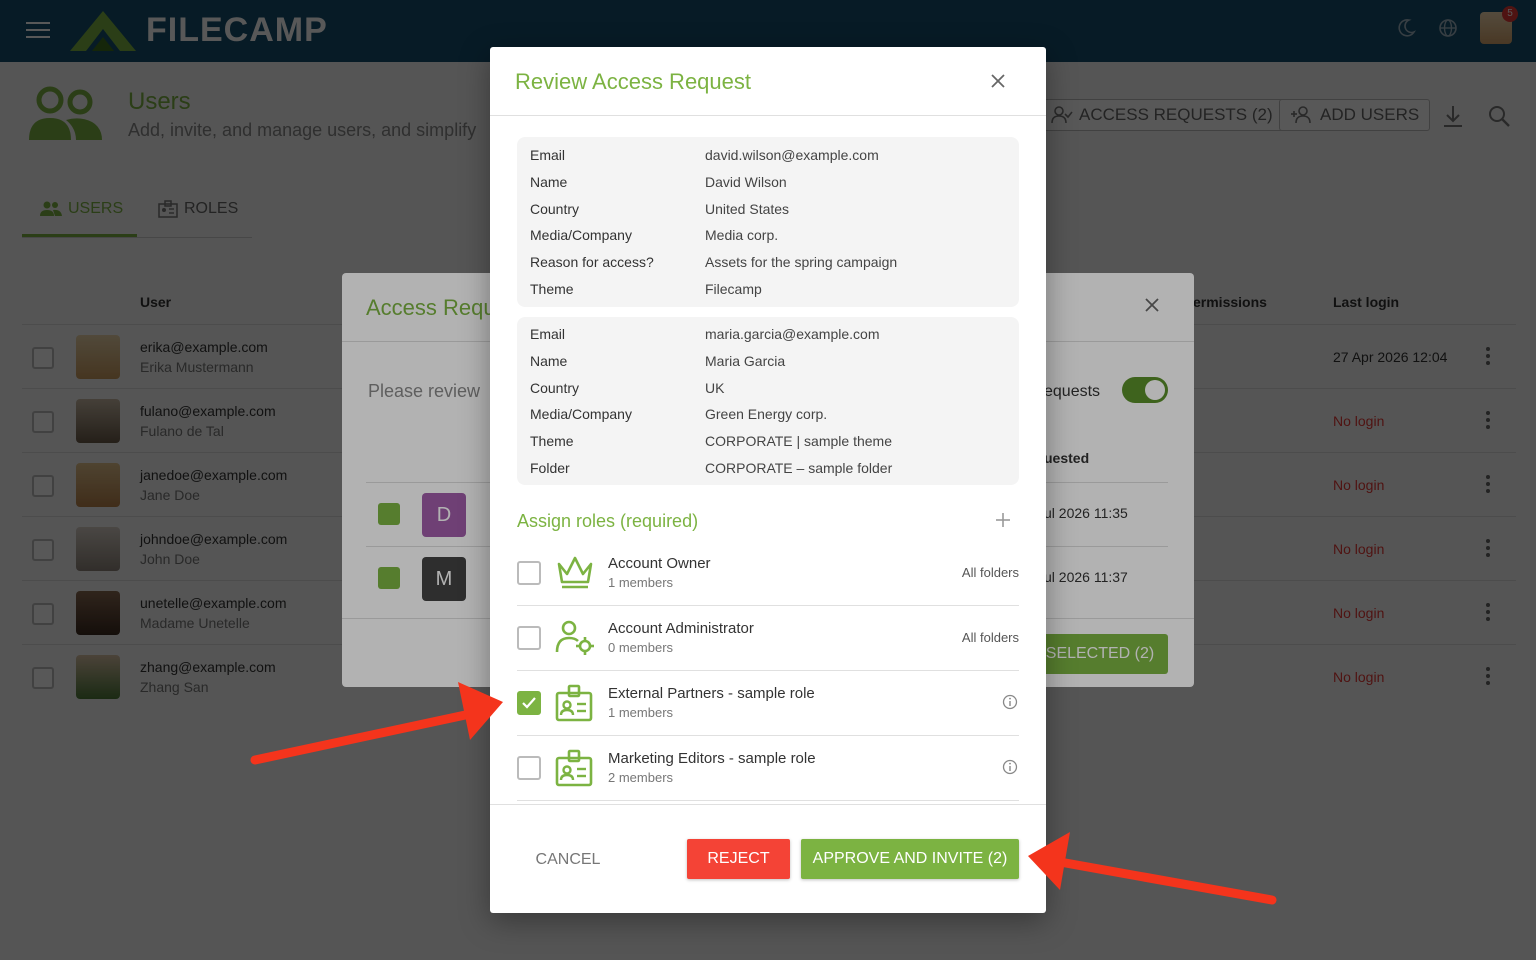 The width and height of the screenshot is (1536, 960). I want to click on role-name: Account Owner, so click(659, 563).